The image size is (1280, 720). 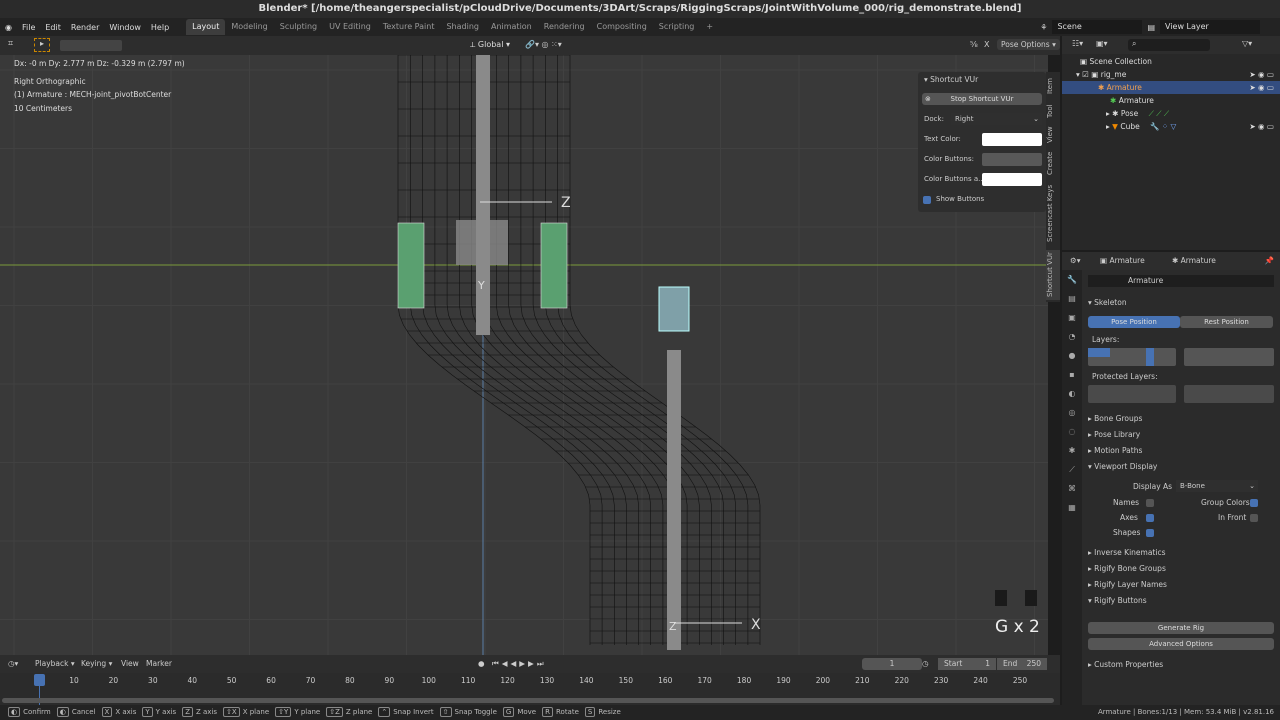 I want to click on snap-icon: 🔗▾ ◎ ⁙▾, so click(x=543, y=44).